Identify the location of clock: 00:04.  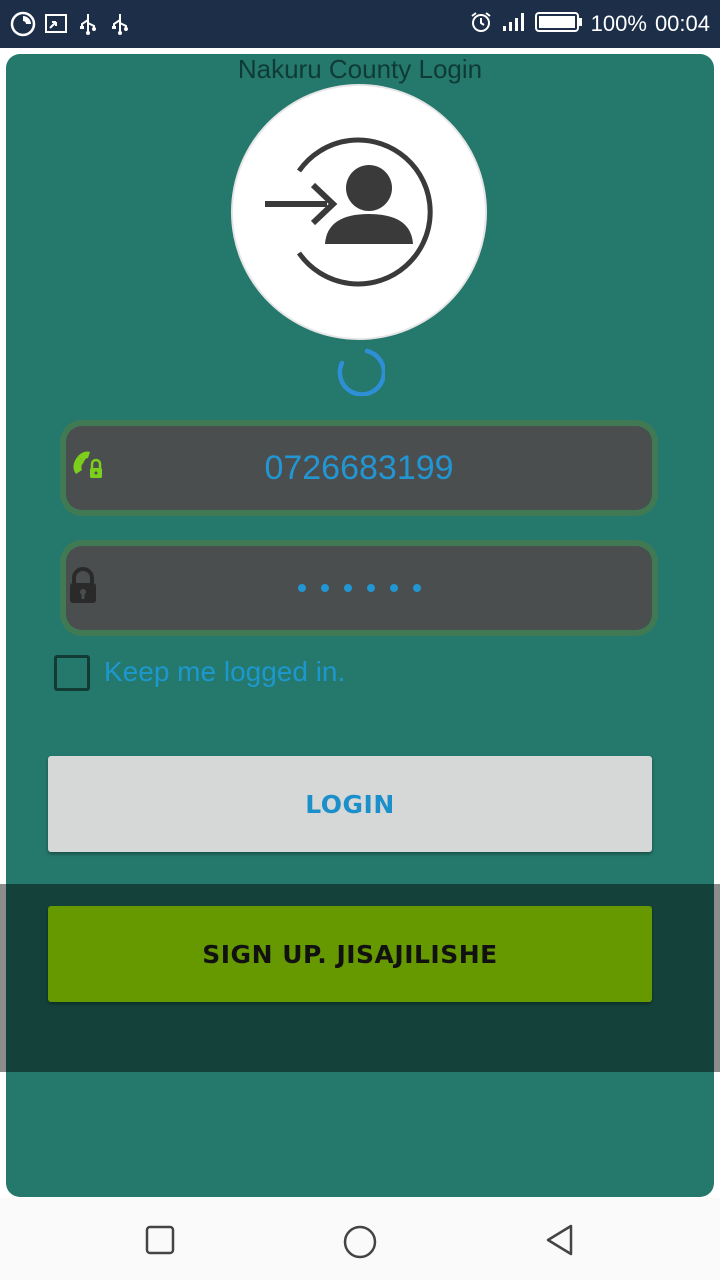
(682, 23).